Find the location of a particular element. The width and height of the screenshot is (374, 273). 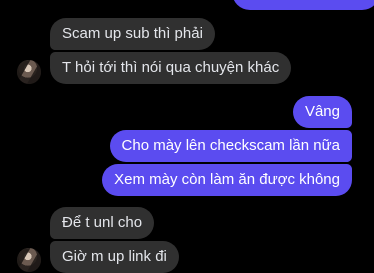

message-text: Để t unl cho is located at coordinates (102, 222).